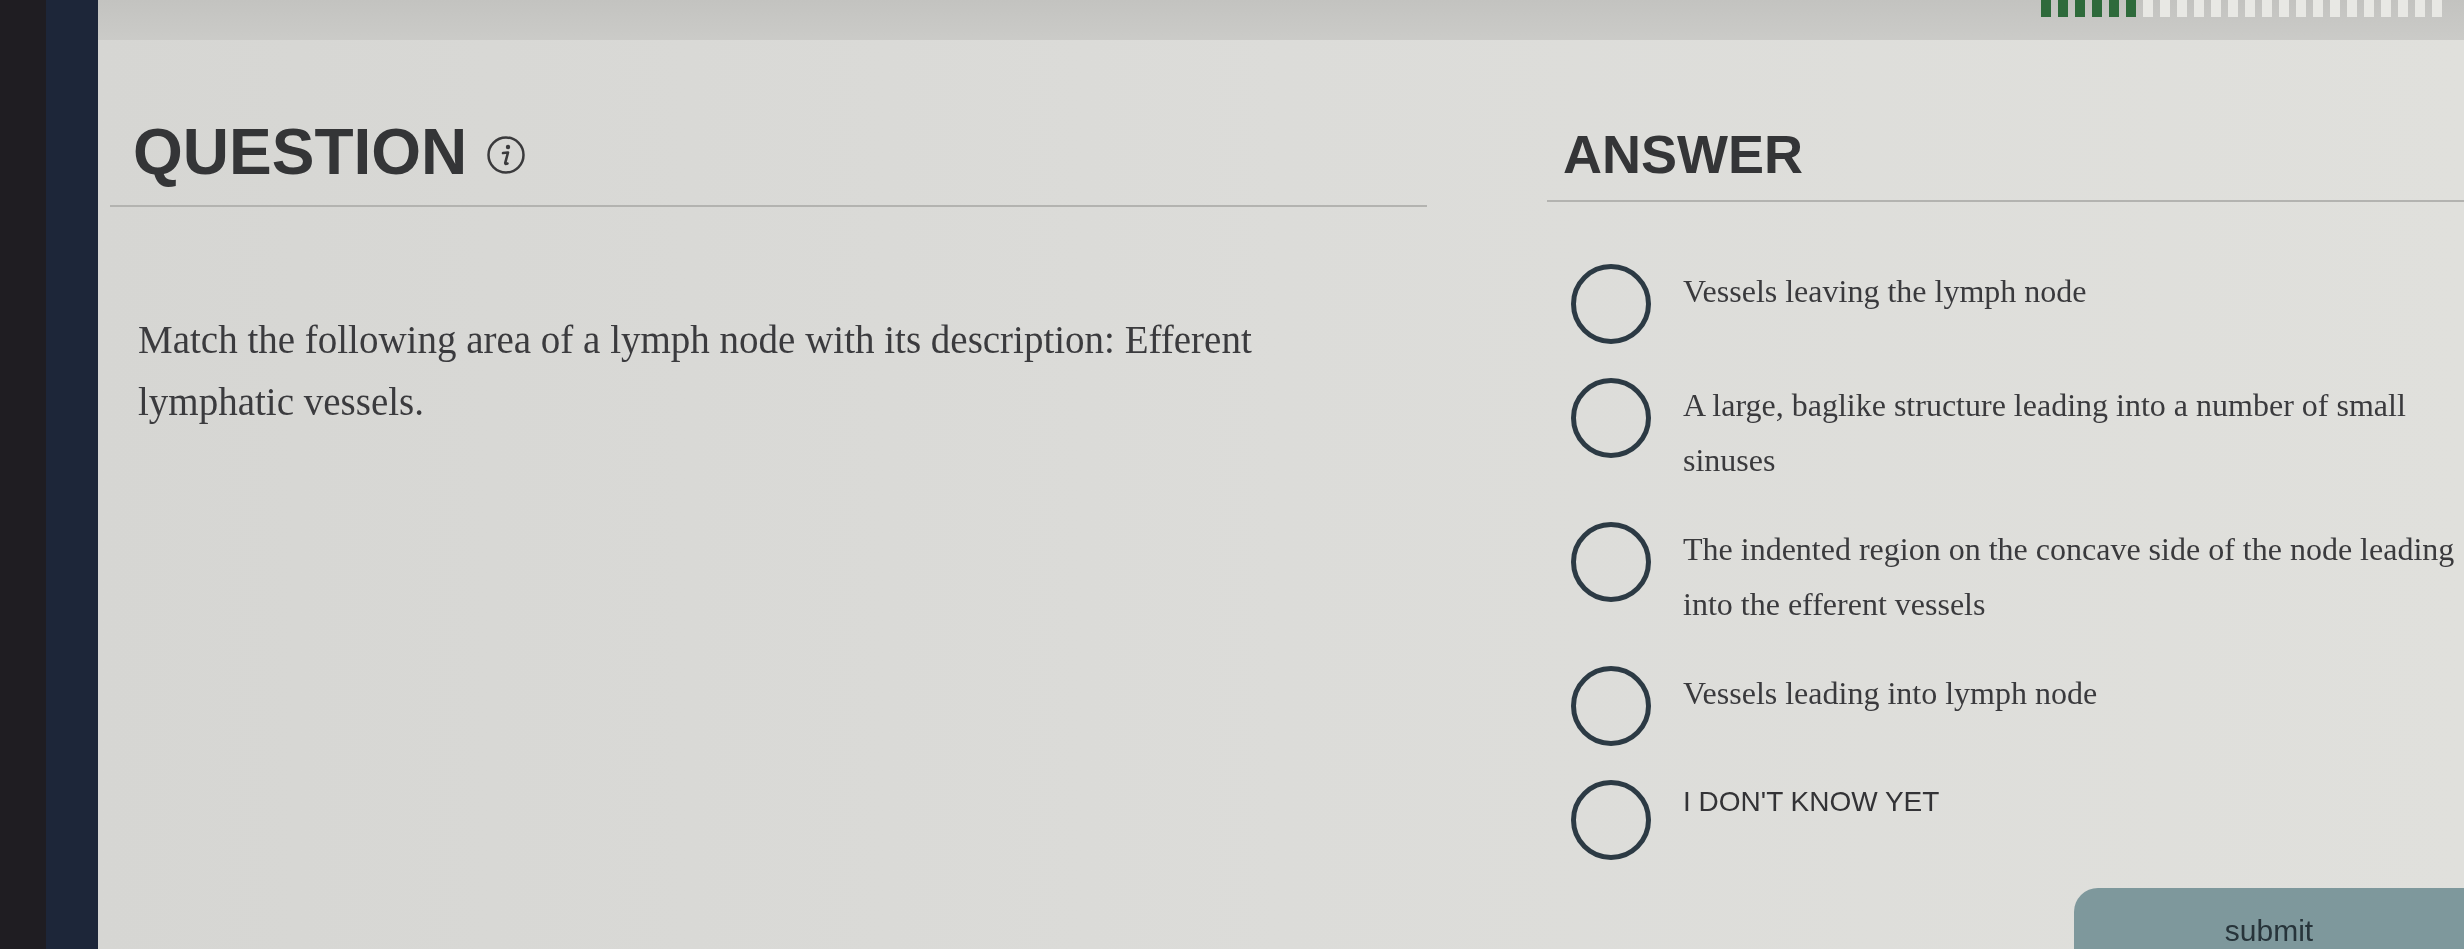 Image resolution: width=2464 pixels, height=949 pixels. I want to click on option-label: Vessels leaving the lymph node, so click(1885, 291).